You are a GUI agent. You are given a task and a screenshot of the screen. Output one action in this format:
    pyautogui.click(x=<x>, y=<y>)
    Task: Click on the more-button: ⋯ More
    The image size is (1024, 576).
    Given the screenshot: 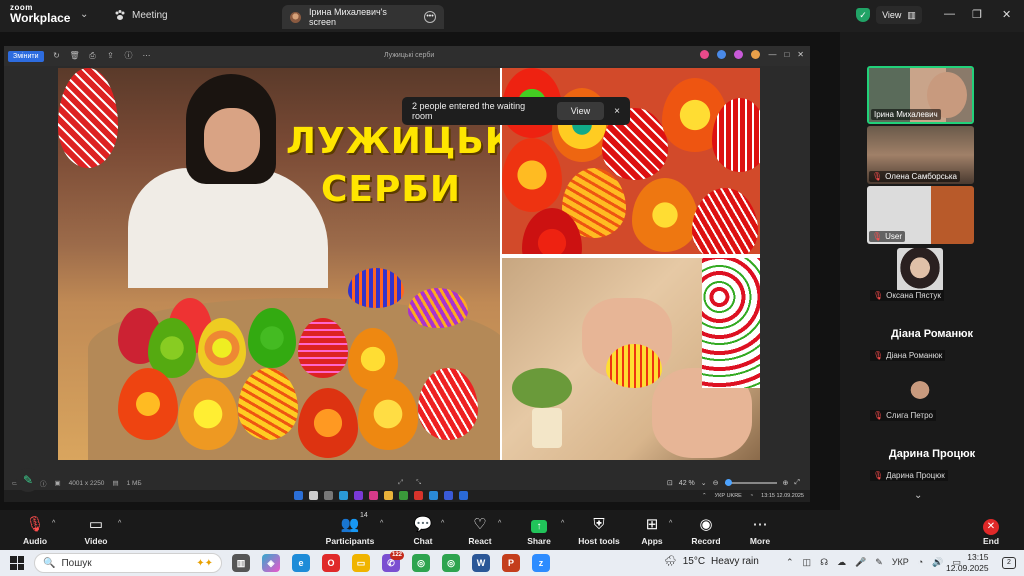 What is the action you would take?
    pyautogui.click(x=760, y=531)
    